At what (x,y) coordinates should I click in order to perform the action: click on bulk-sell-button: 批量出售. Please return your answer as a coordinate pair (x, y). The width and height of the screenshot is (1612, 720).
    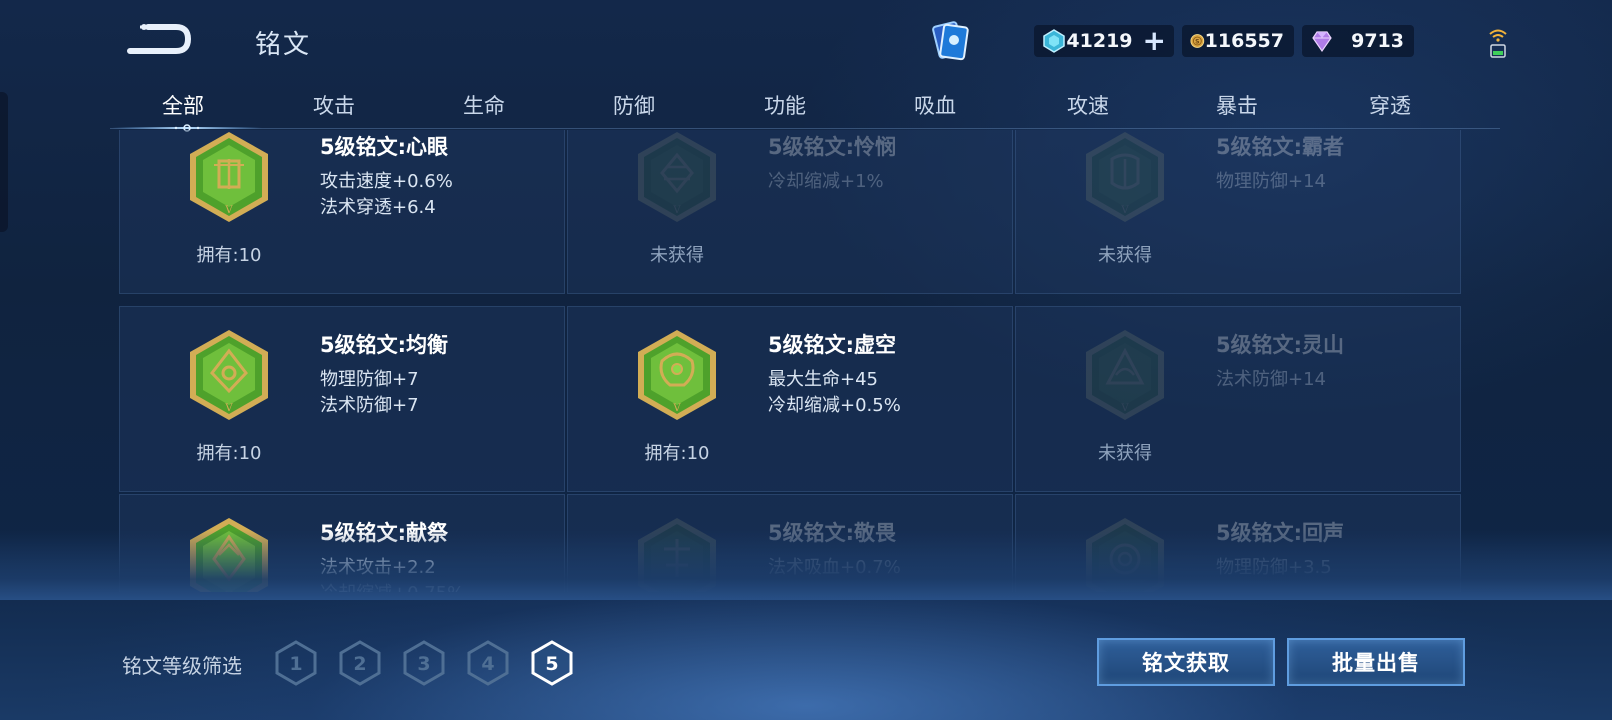
    Looking at the image, I should click on (1376, 662).